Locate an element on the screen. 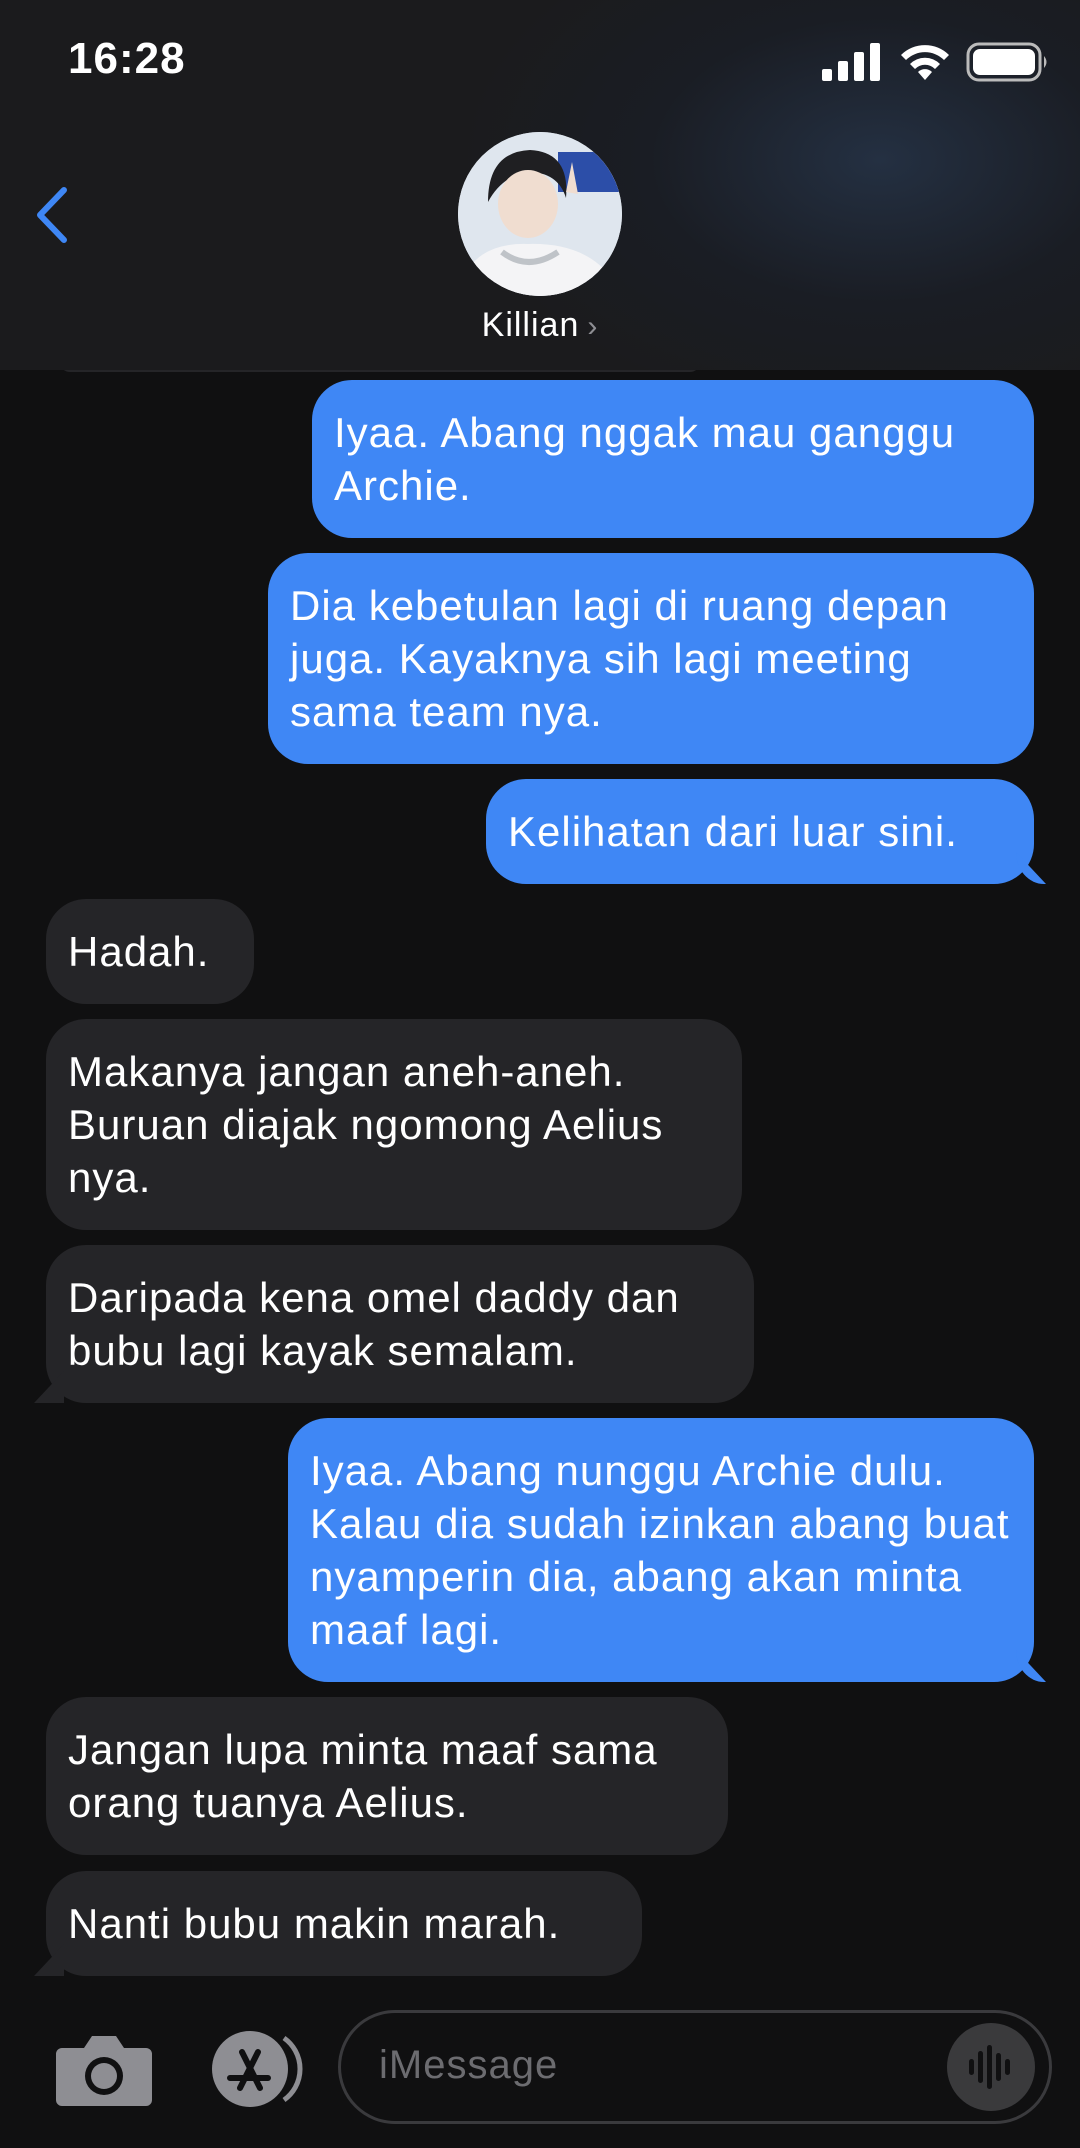 This screenshot has width=1080, height=2148. status-icons is located at coordinates (935, 62).